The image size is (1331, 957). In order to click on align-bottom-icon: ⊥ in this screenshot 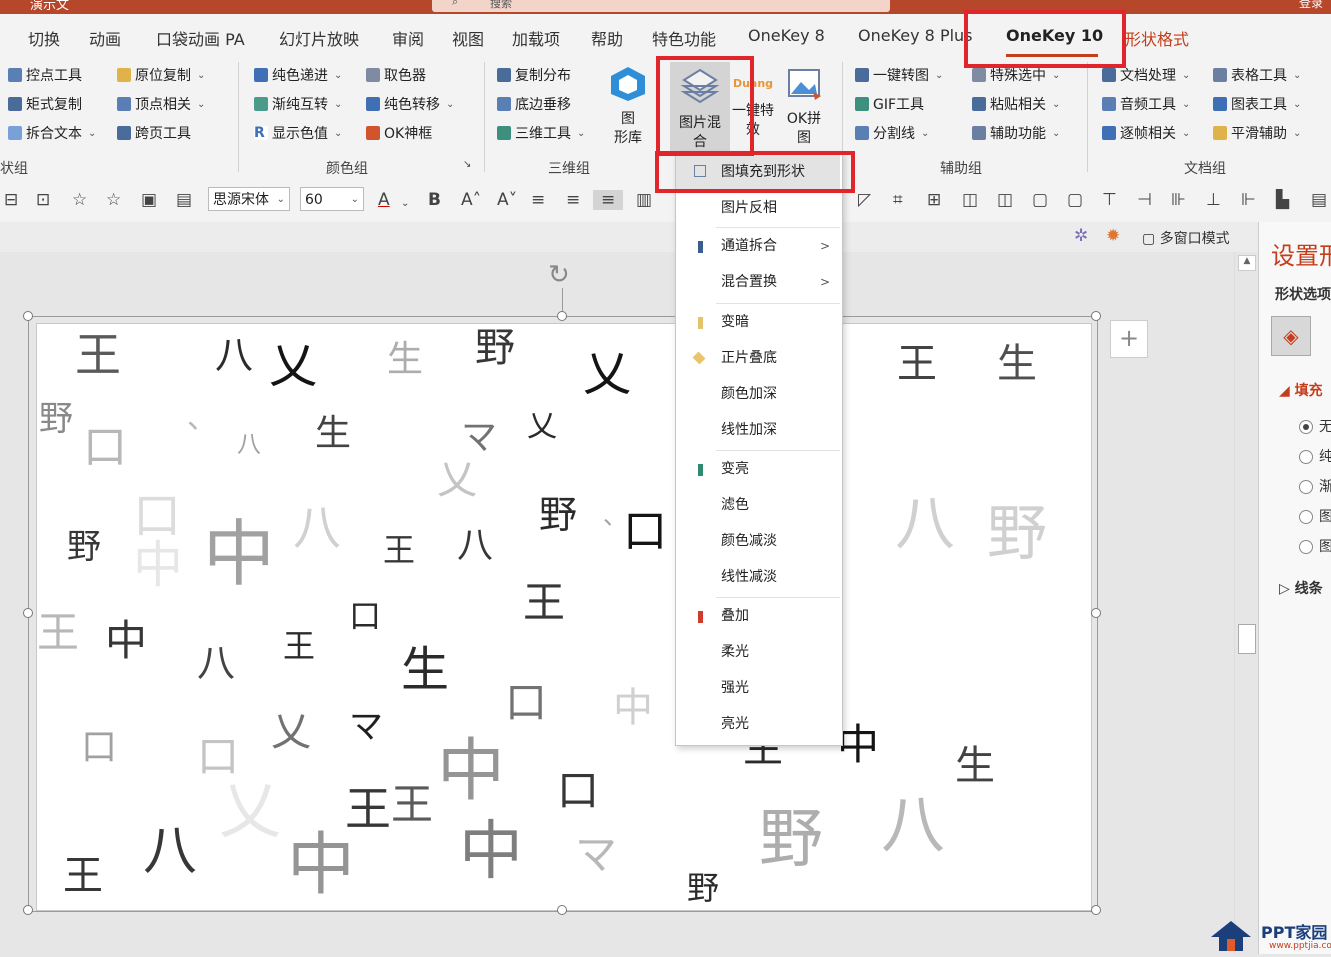, I will do `click(1213, 200)`.